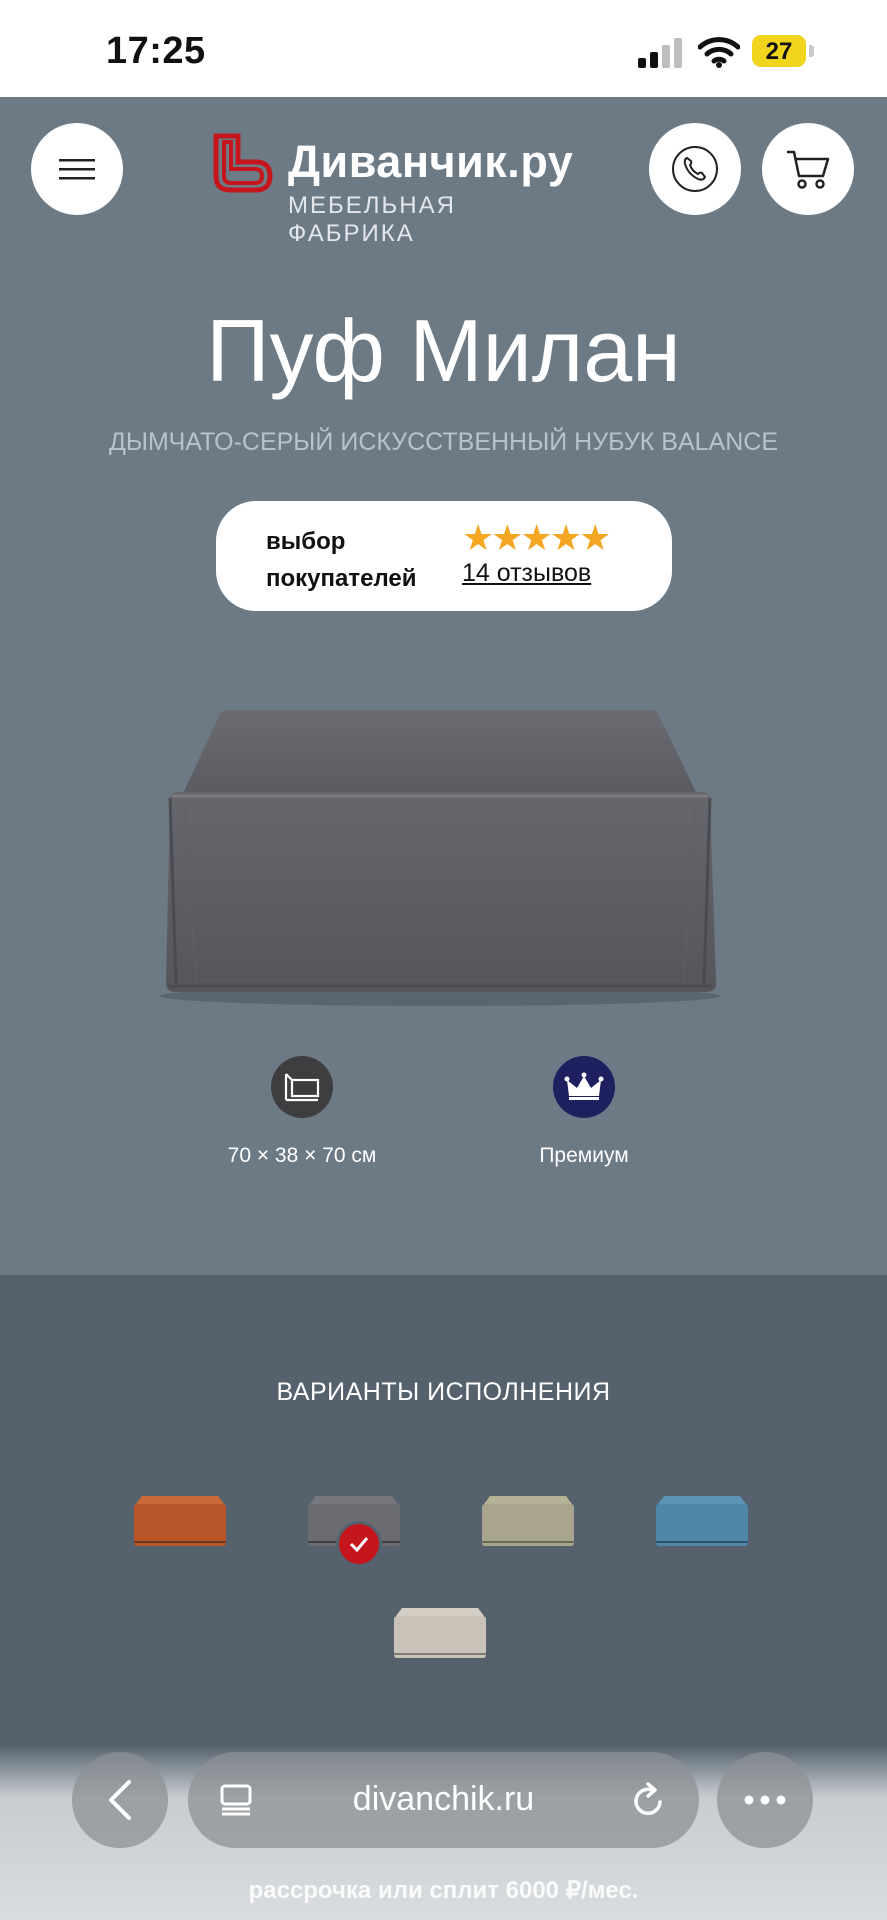 The width and height of the screenshot is (887, 1920). Describe the element at coordinates (443, 1392) in the screenshot. I see `variants-title: ВАРИАНТЫ ИСПОЛНЕНИЯ` at that location.